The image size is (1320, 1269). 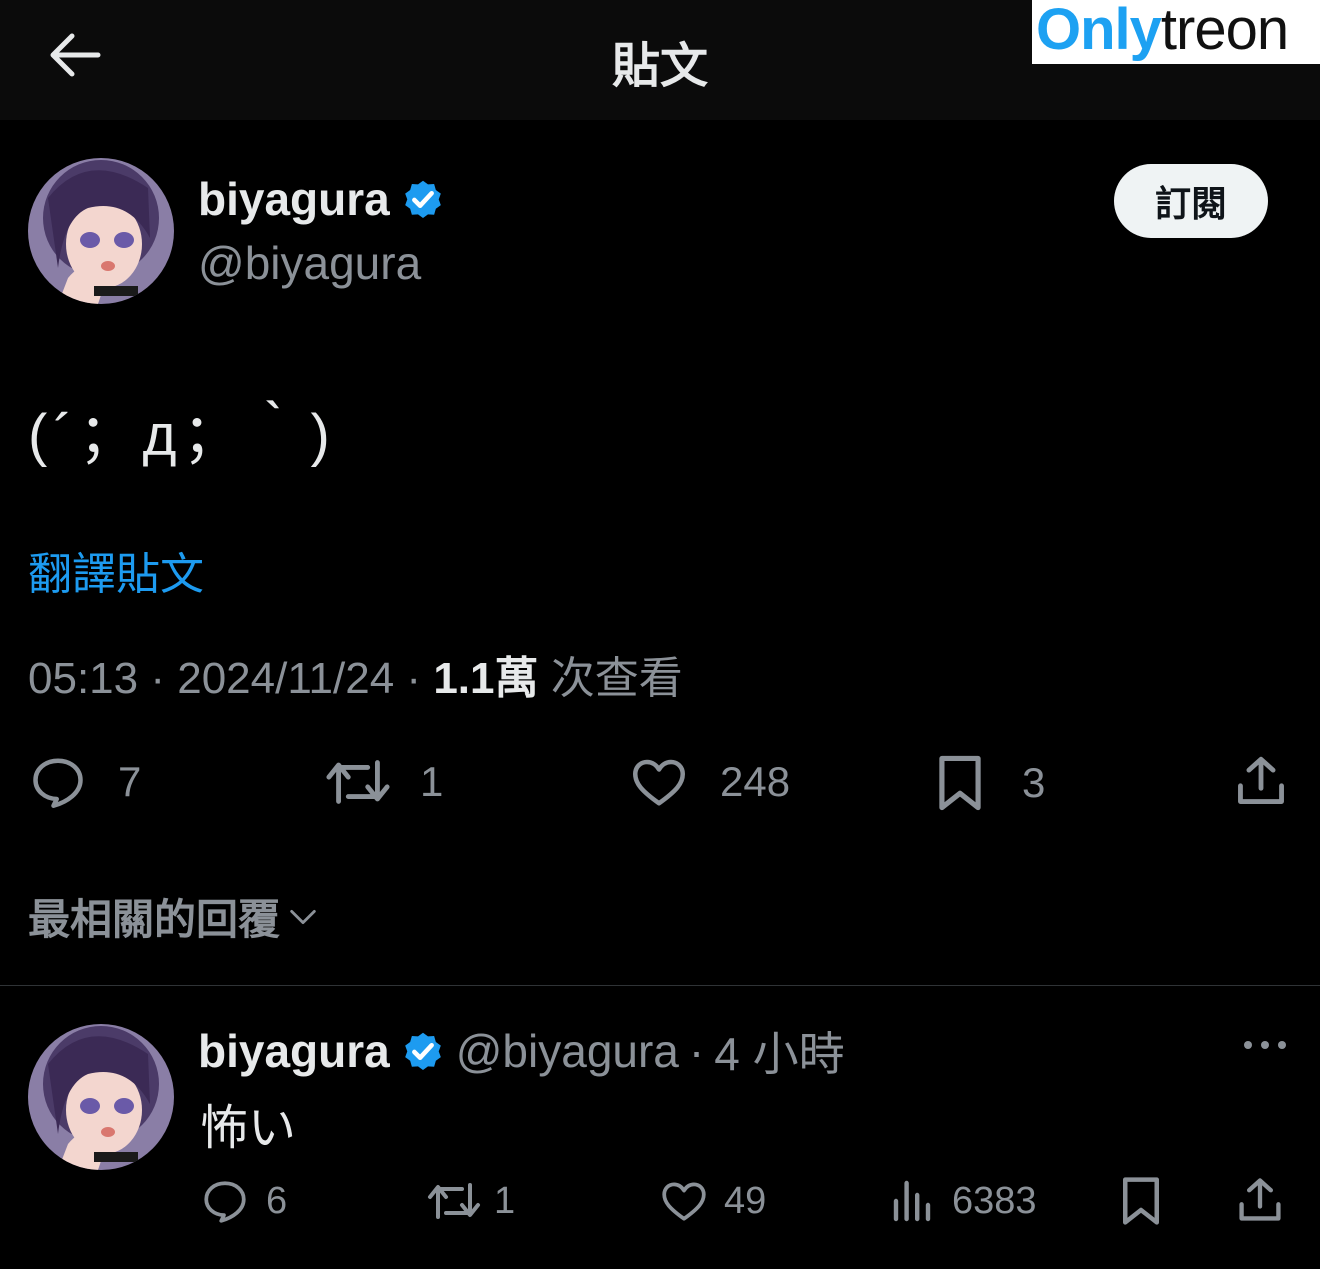 I want to click on like-action: 248, so click(x=709, y=782).